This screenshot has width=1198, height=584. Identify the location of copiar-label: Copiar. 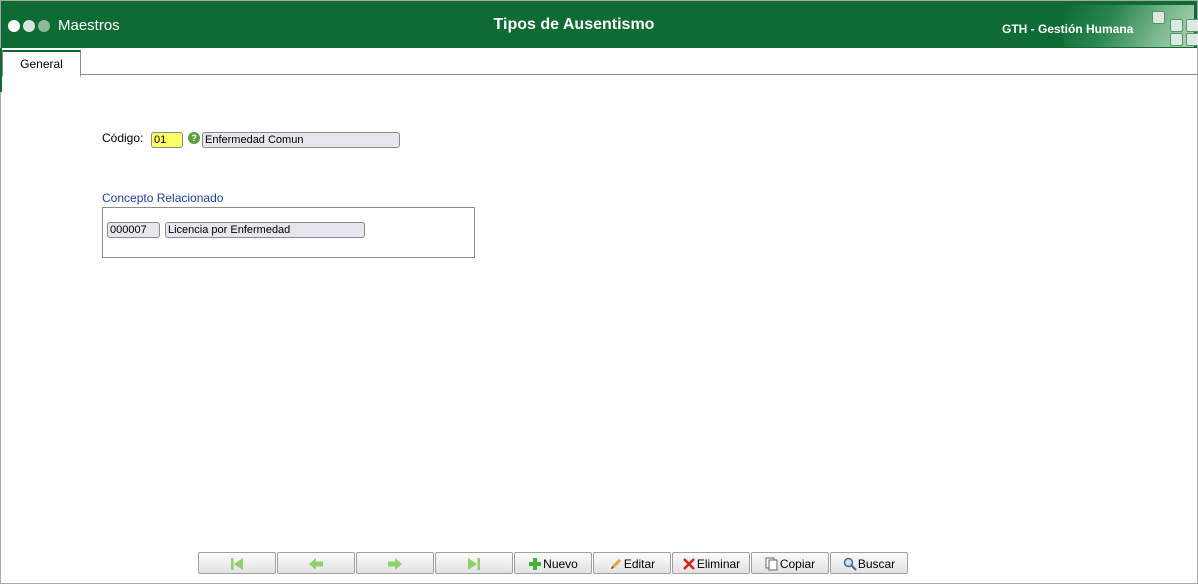
(797, 563).